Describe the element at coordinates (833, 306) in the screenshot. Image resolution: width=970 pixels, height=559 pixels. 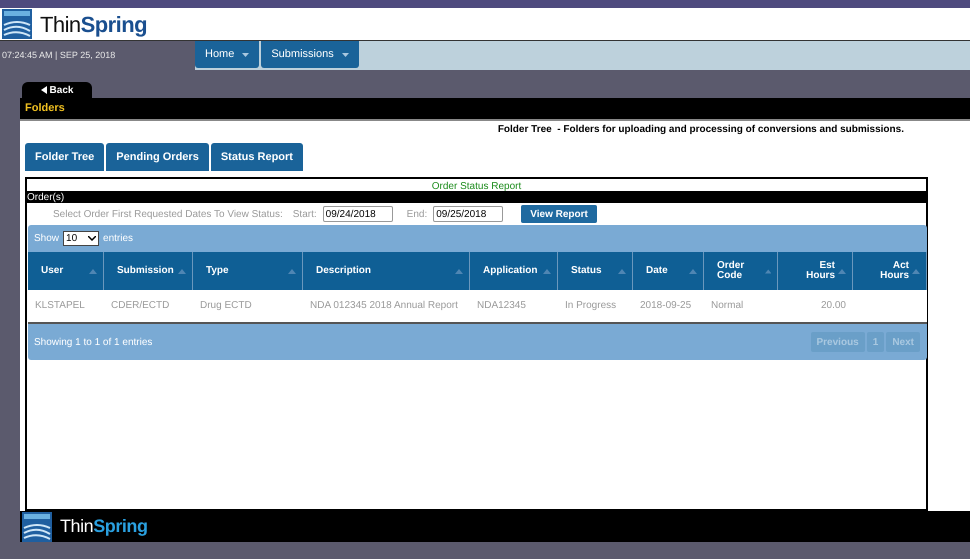
I see `table-cell: 20.00` at that location.